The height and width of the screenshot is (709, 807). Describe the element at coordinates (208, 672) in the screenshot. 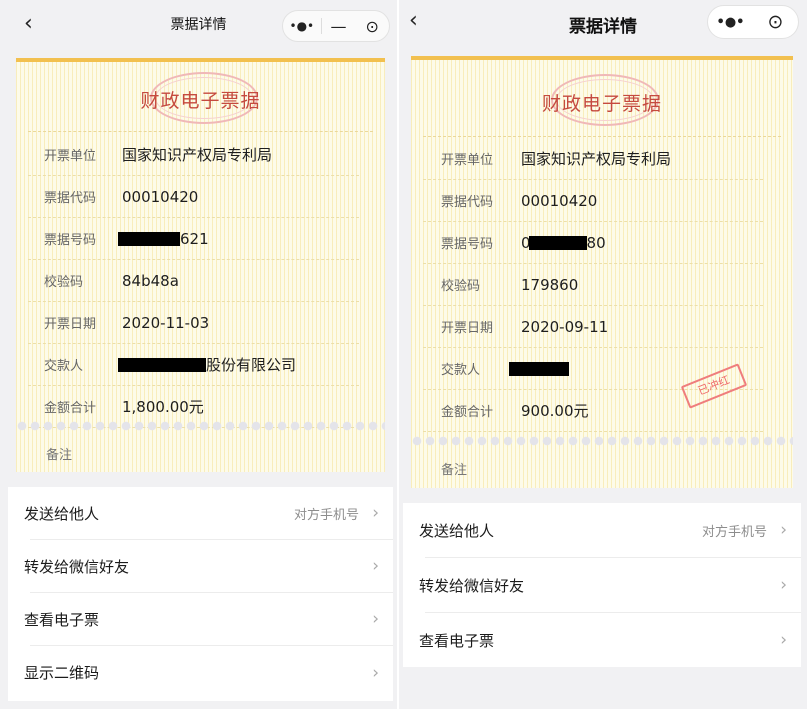

I see `menu-show-qrcode: 显示二维码 ›` at that location.